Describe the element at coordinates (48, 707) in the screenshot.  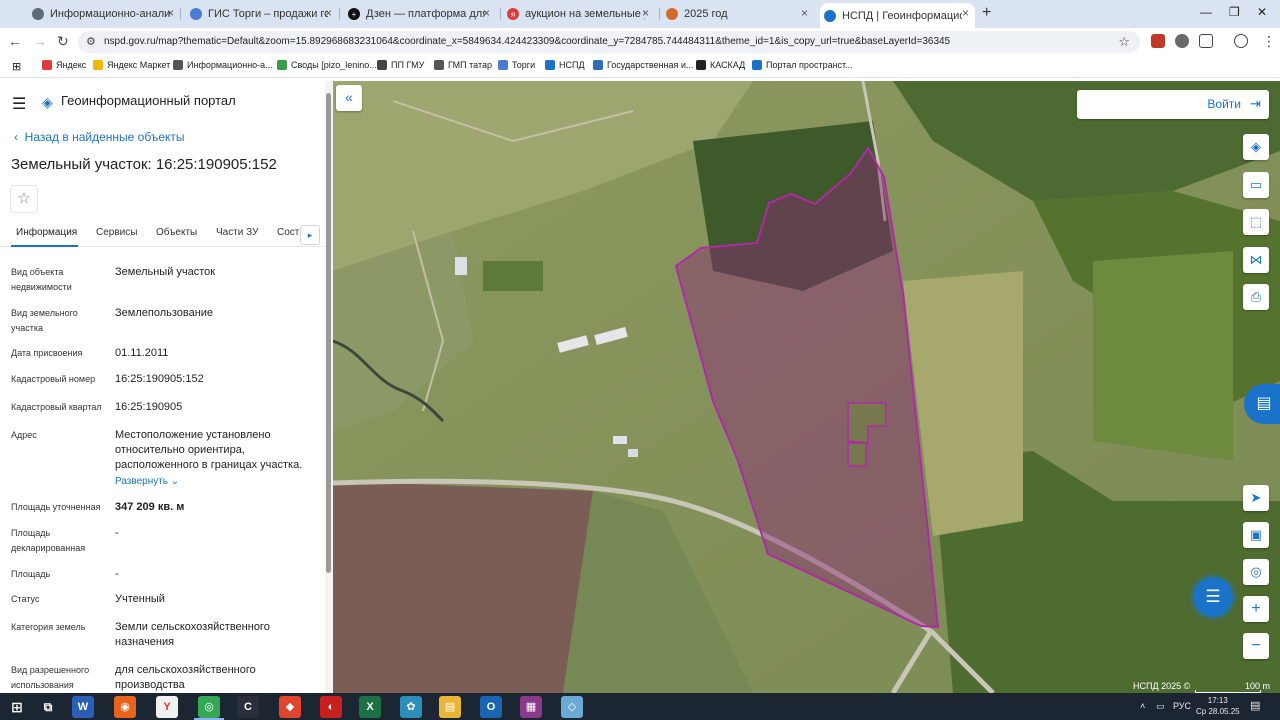
I see `task-view-icon: ⧉` at that location.